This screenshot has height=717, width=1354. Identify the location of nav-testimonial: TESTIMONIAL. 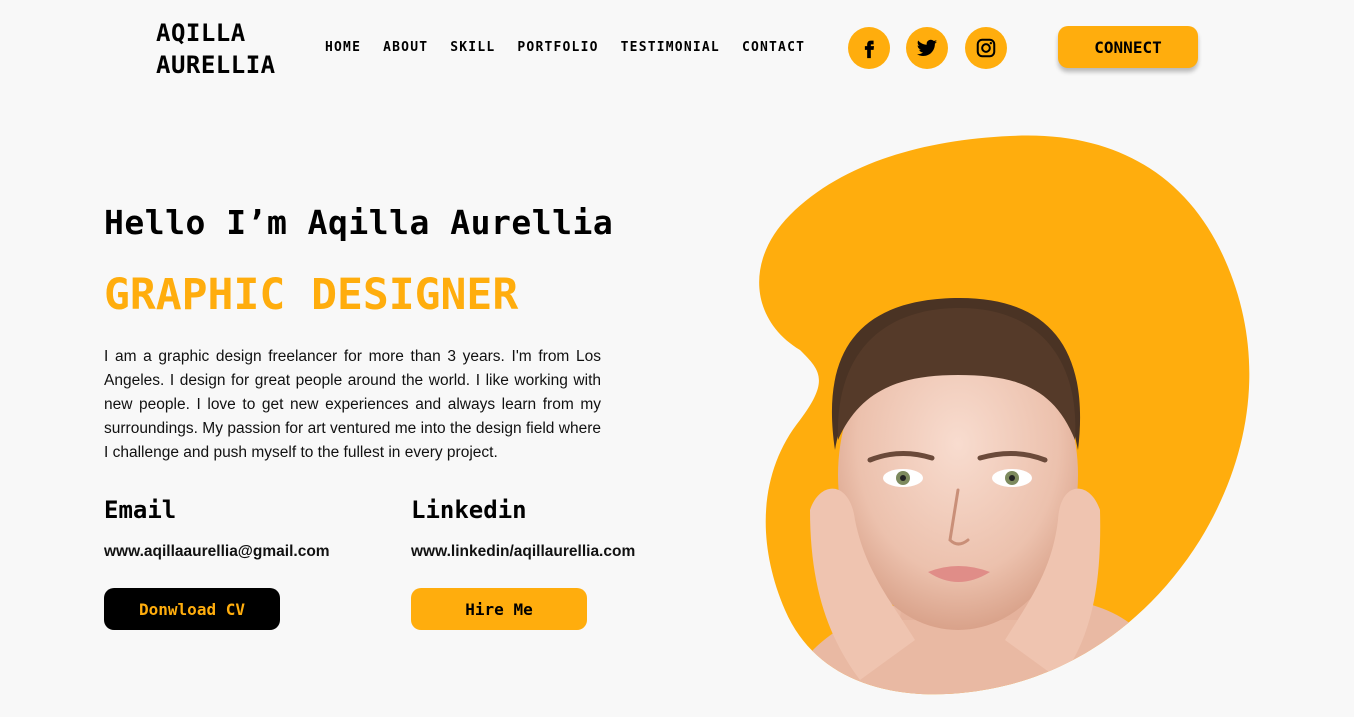
(670, 47).